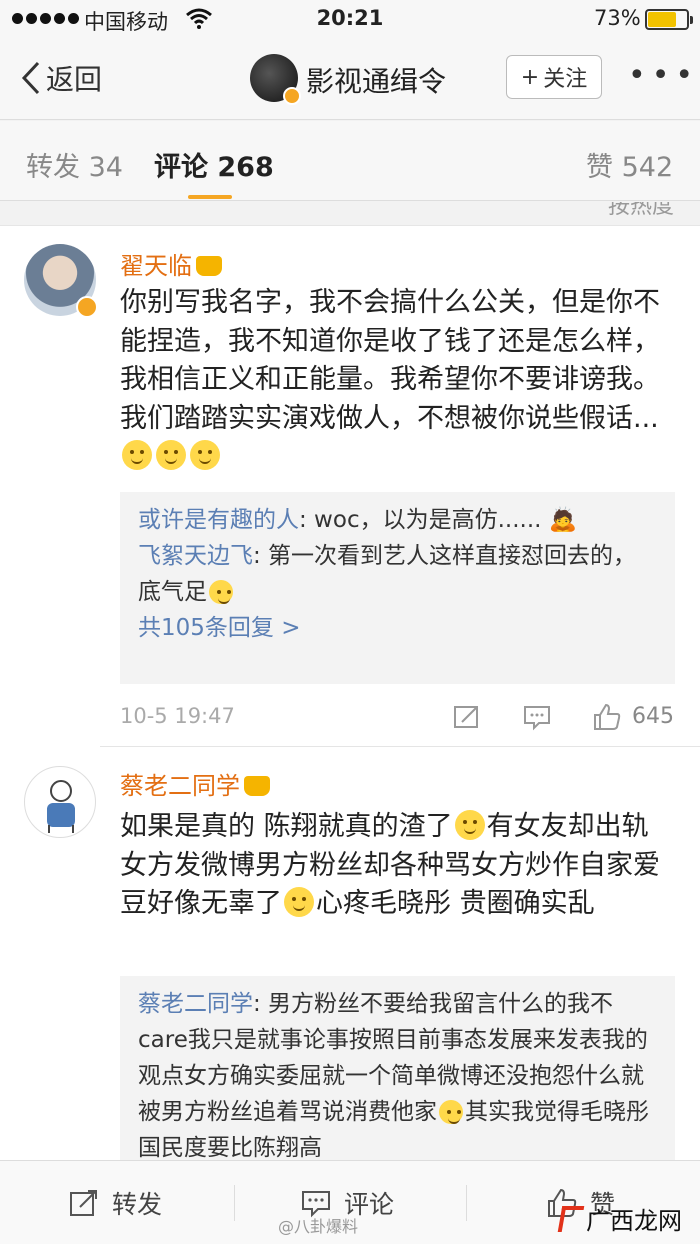 The image size is (700, 1244). Describe the element at coordinates (218, 520) in the screenshot. I see `reply-author: 或许是有趣的人` at that location.